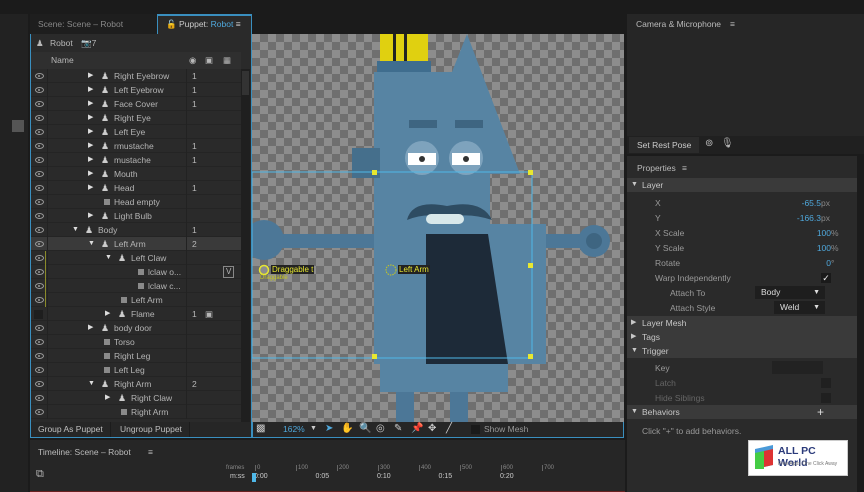 The height and width of the screenshot is (492, 864). I want to click on layer-row: ▶ ♟ Mouth, so click(136, 174).